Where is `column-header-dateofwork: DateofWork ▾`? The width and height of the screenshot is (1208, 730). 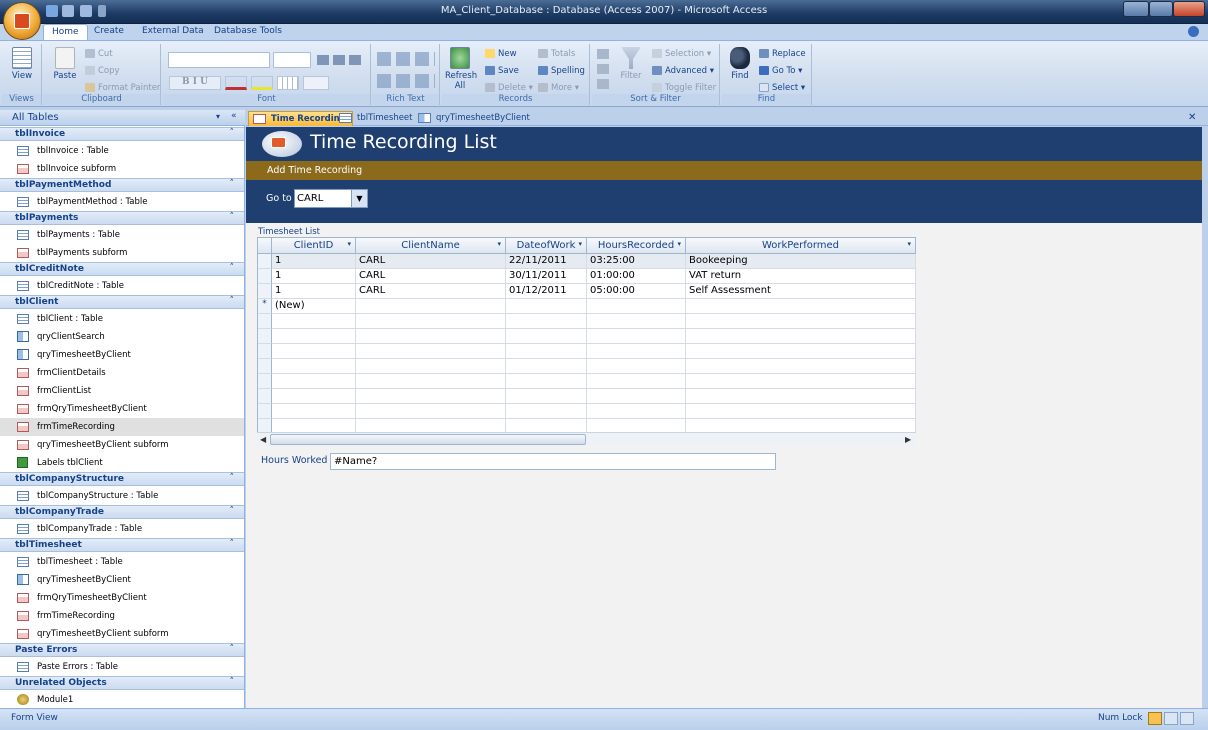 column-header-dateofwork: DateofWork ▾ is located at coordinates (546, 246).